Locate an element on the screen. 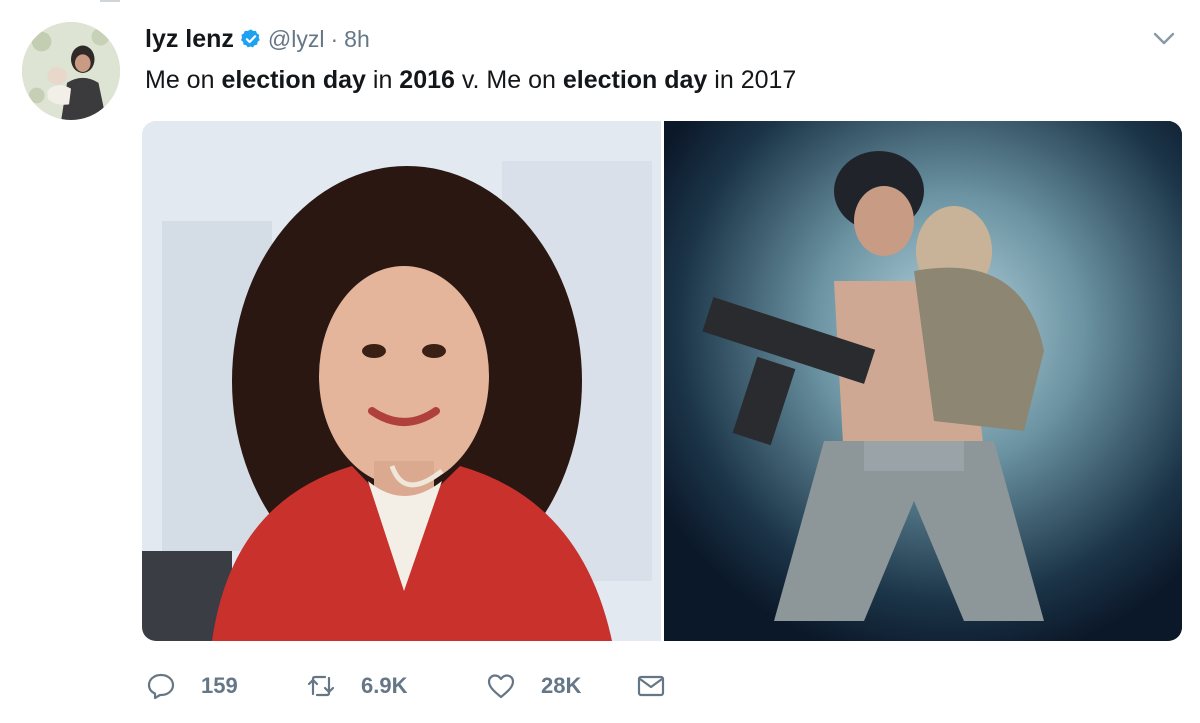 Image resolution: width=1200 pixels, height=723 pixels. avatar is located at coordinates (71, 71).